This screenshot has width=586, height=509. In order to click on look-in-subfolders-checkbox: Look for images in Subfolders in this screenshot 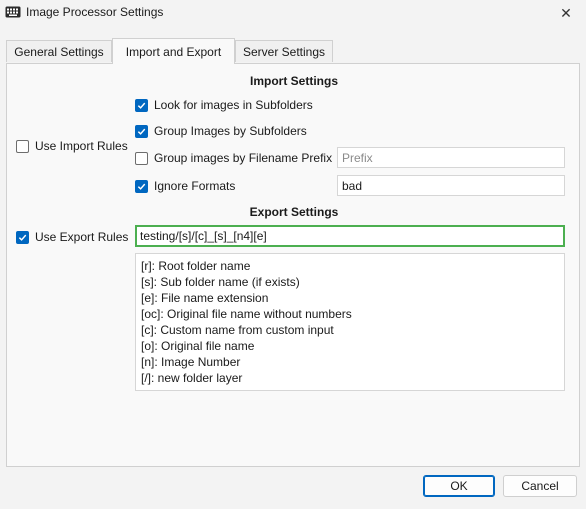, I will do `click(224, 105)`.